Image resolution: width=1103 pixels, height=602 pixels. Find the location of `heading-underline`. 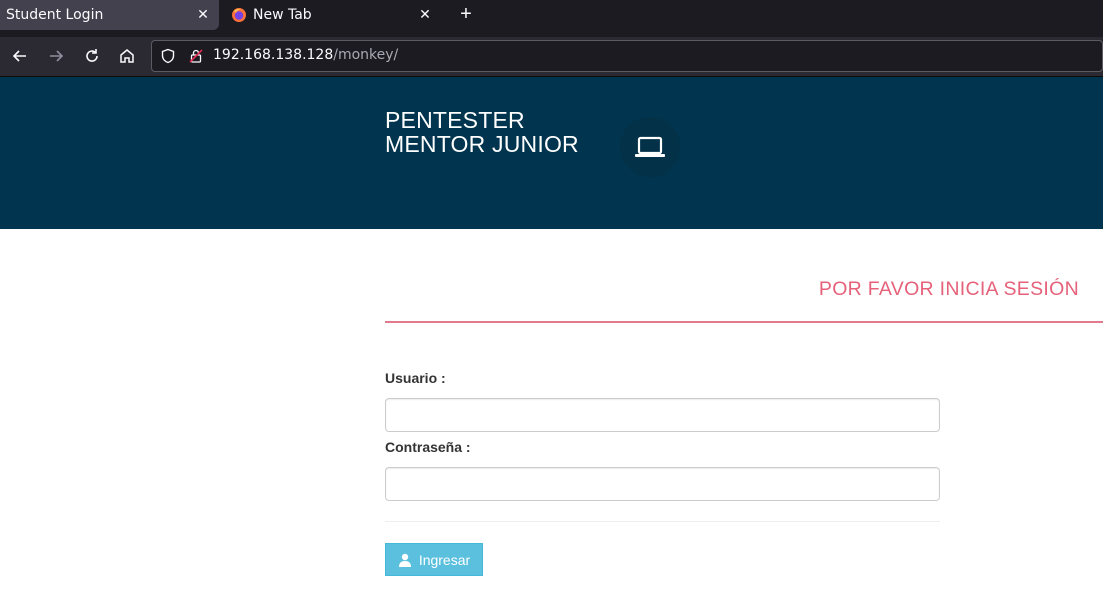

heading-underline is located at coordinates (744, 322).